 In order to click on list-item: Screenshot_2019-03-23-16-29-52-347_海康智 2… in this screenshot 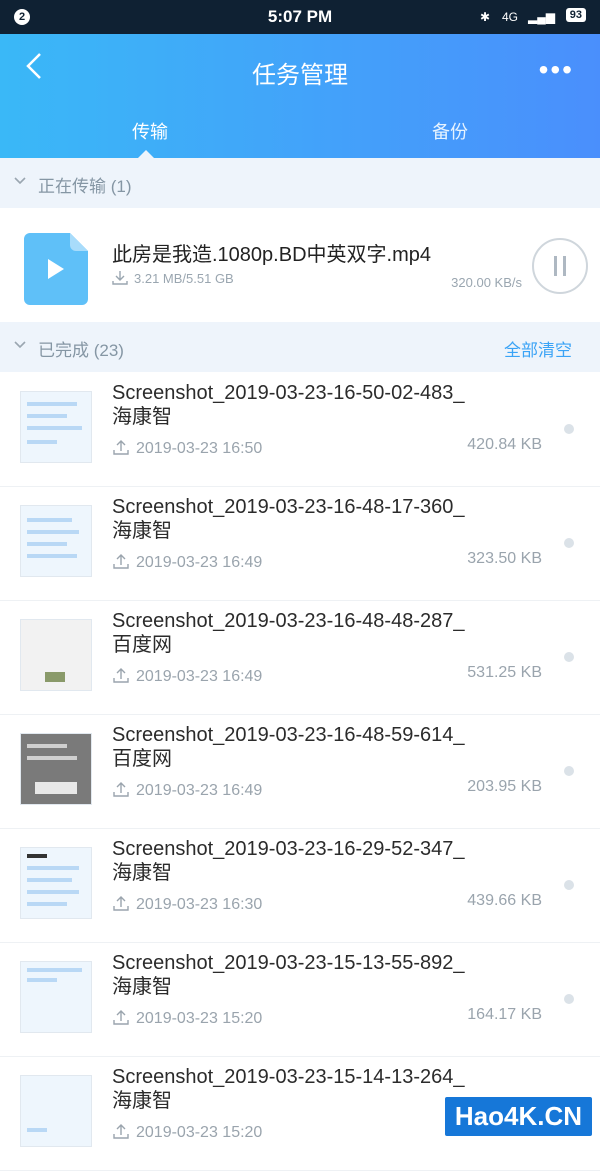, I will do `click(300, 886)`.